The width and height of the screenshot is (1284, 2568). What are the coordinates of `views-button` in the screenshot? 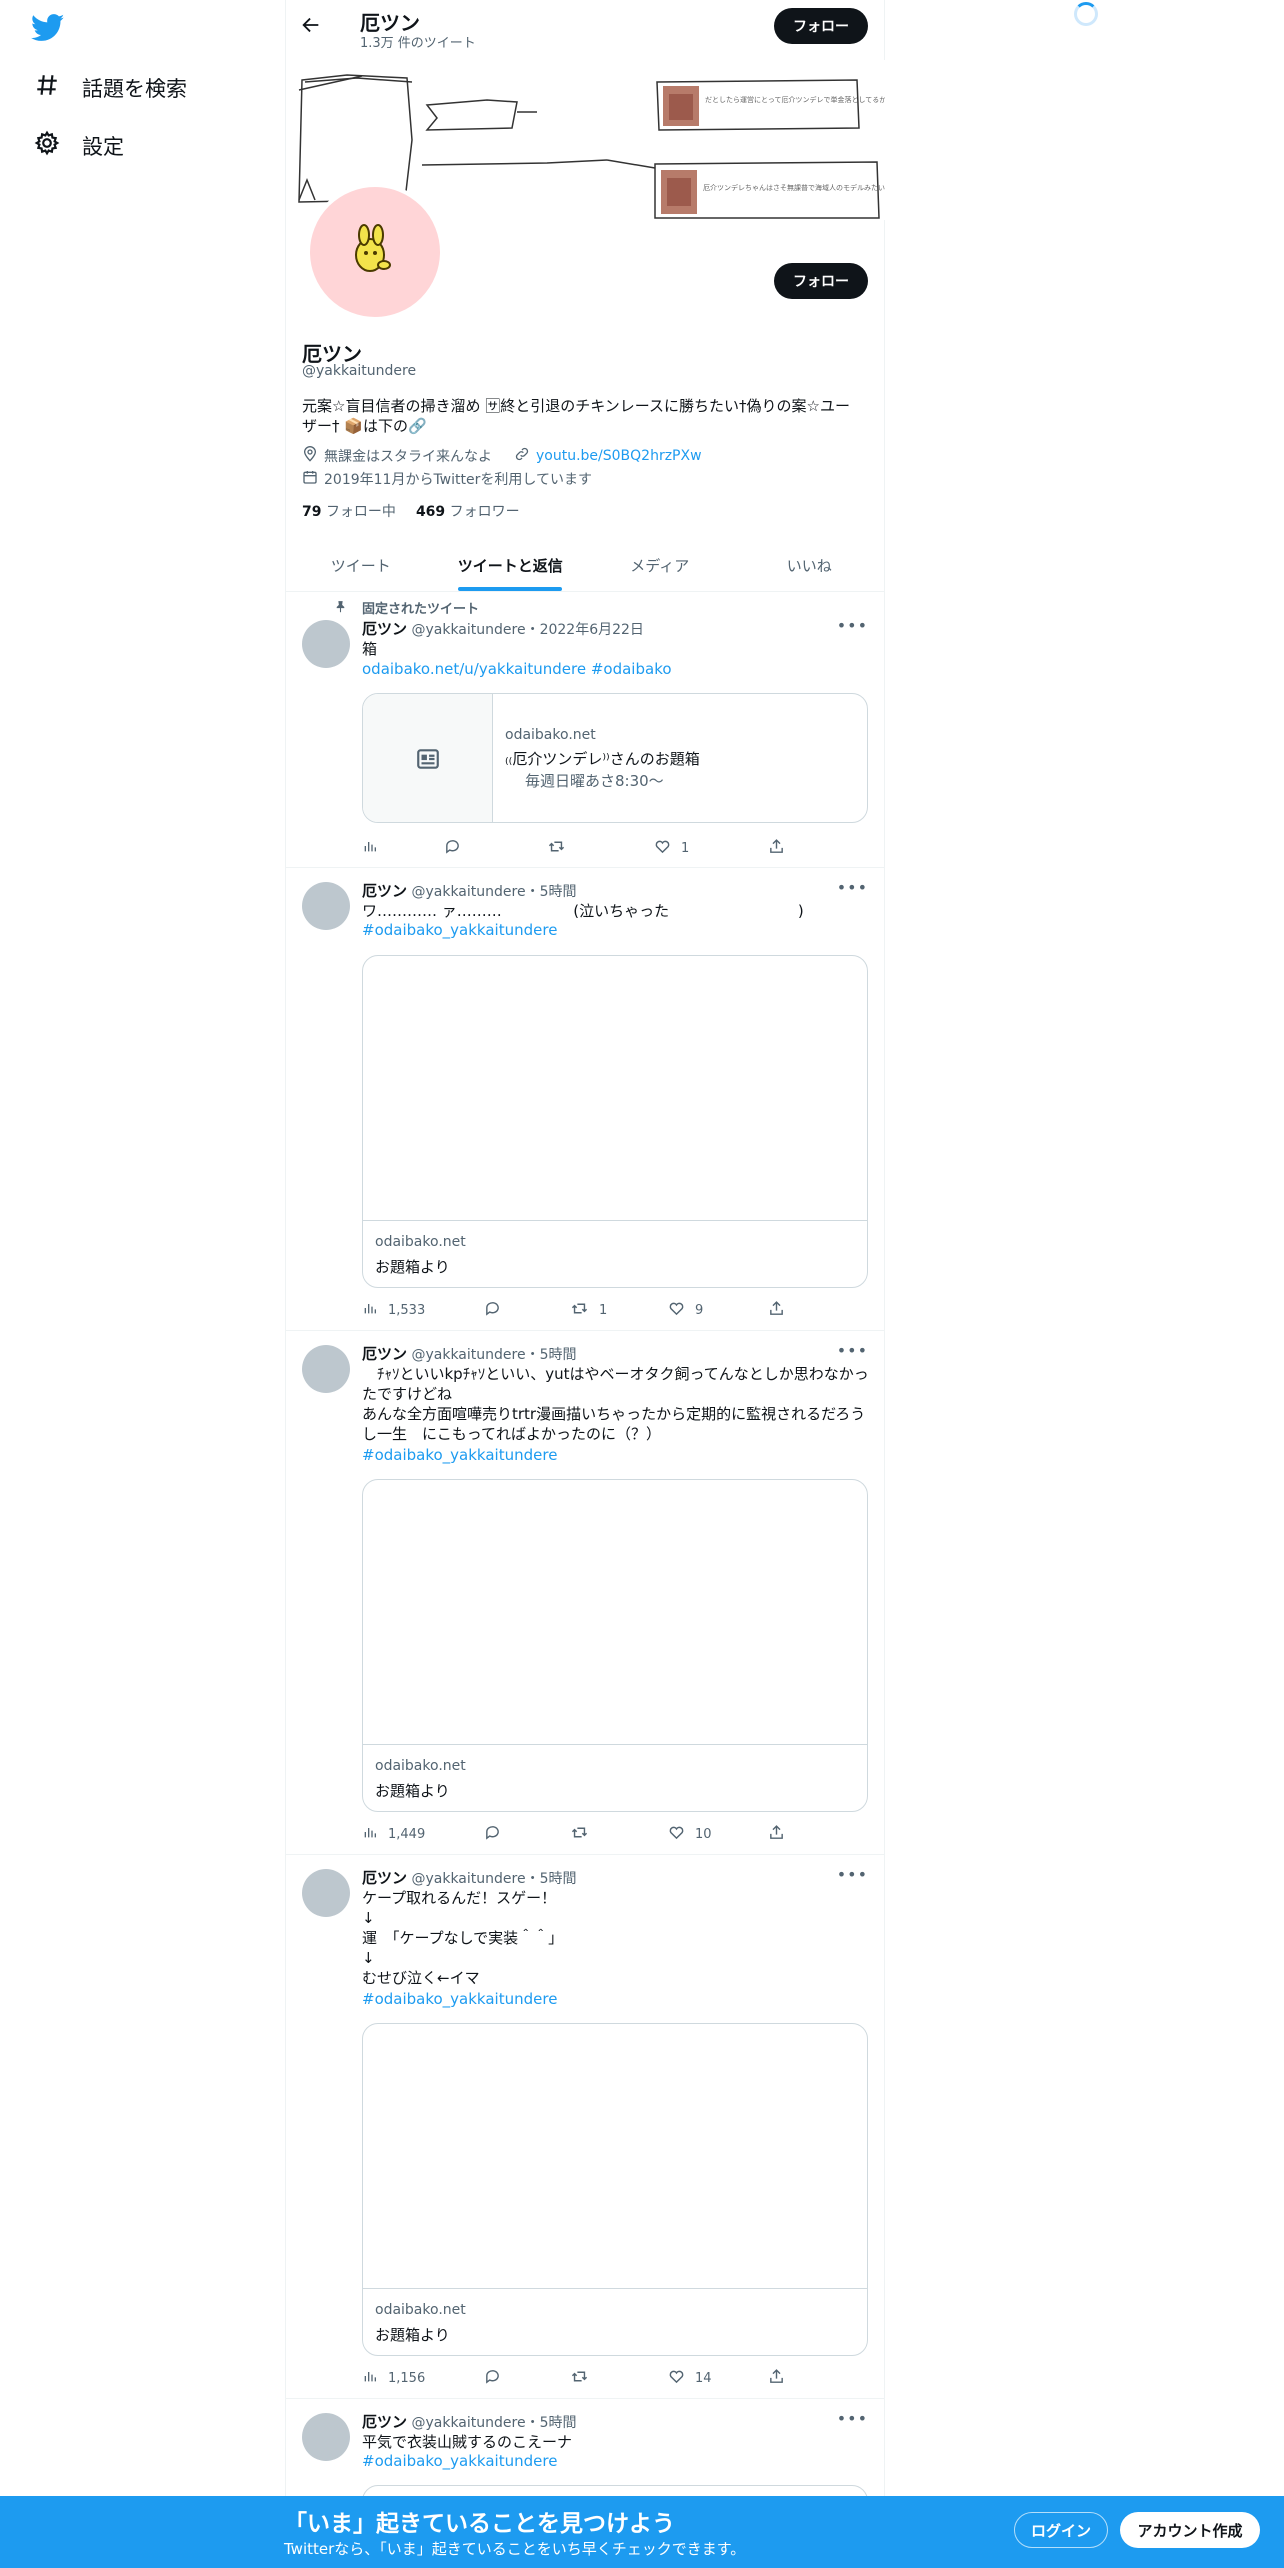 It's located at (375, 848).